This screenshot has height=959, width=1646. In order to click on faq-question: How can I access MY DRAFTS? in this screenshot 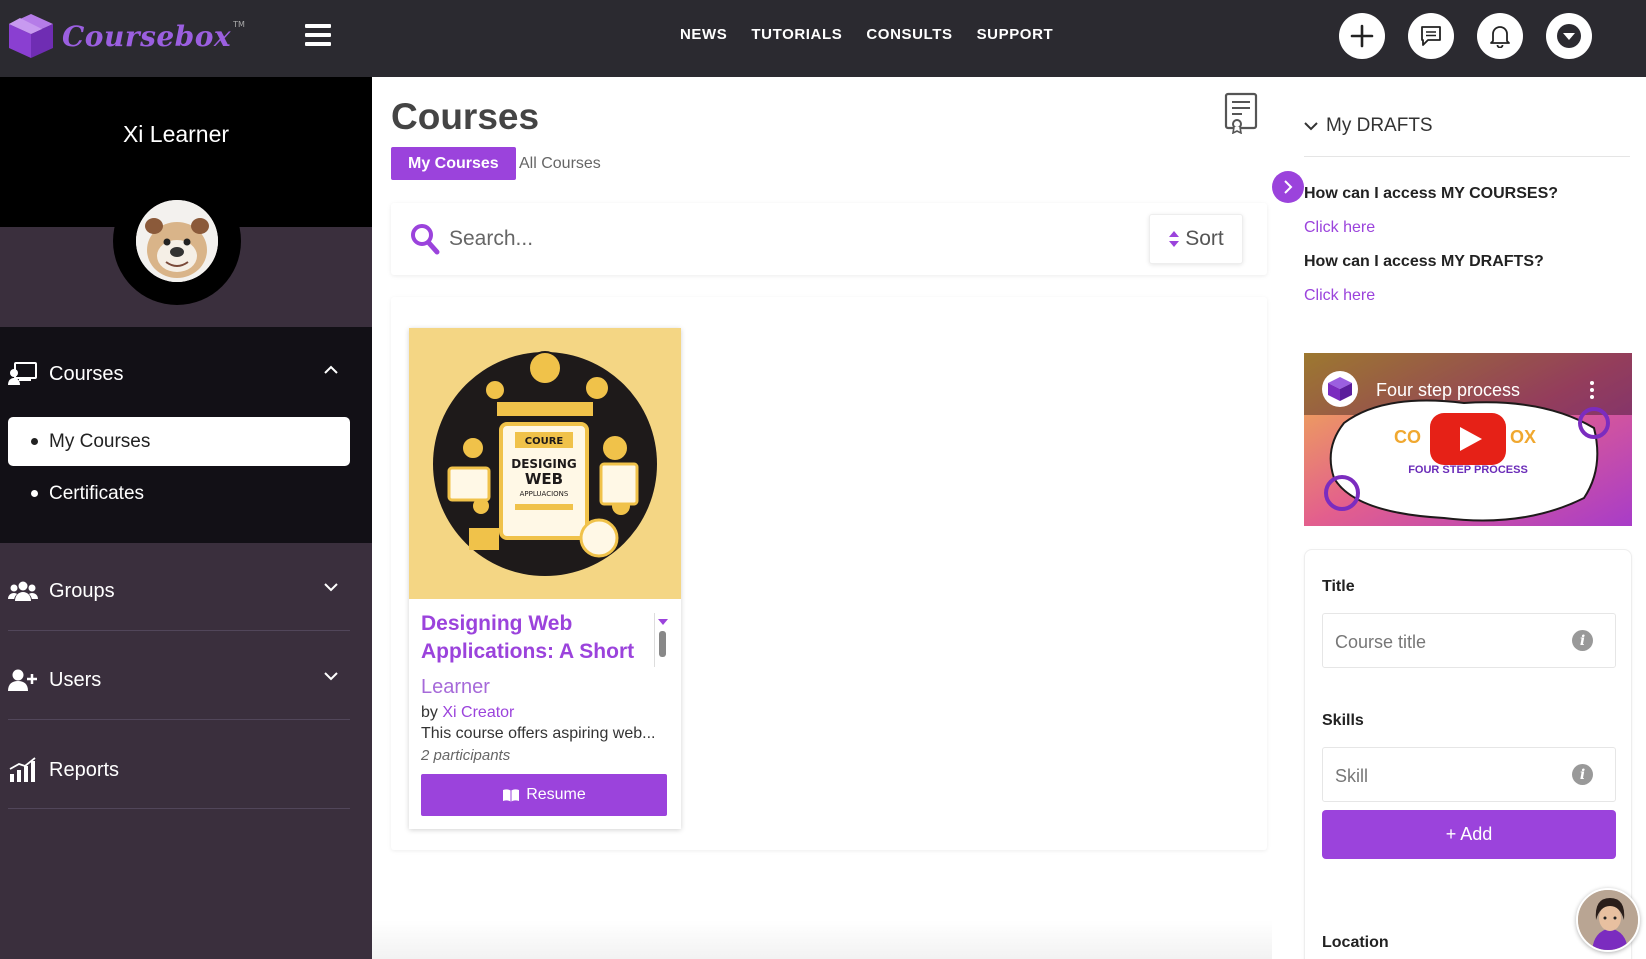, I will do `click(1424, 261)`.